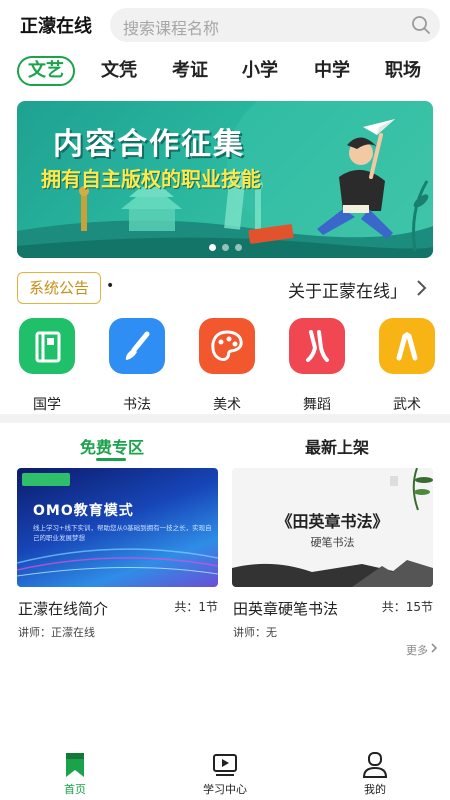 The height and width of the screenshot is (800, 450). What do you see at coordinates (225, 72) in the screenshot?
I see `category-tabs: 文艺 文凭 考证 小学 中学 职场` at bounding box center [225, 72].